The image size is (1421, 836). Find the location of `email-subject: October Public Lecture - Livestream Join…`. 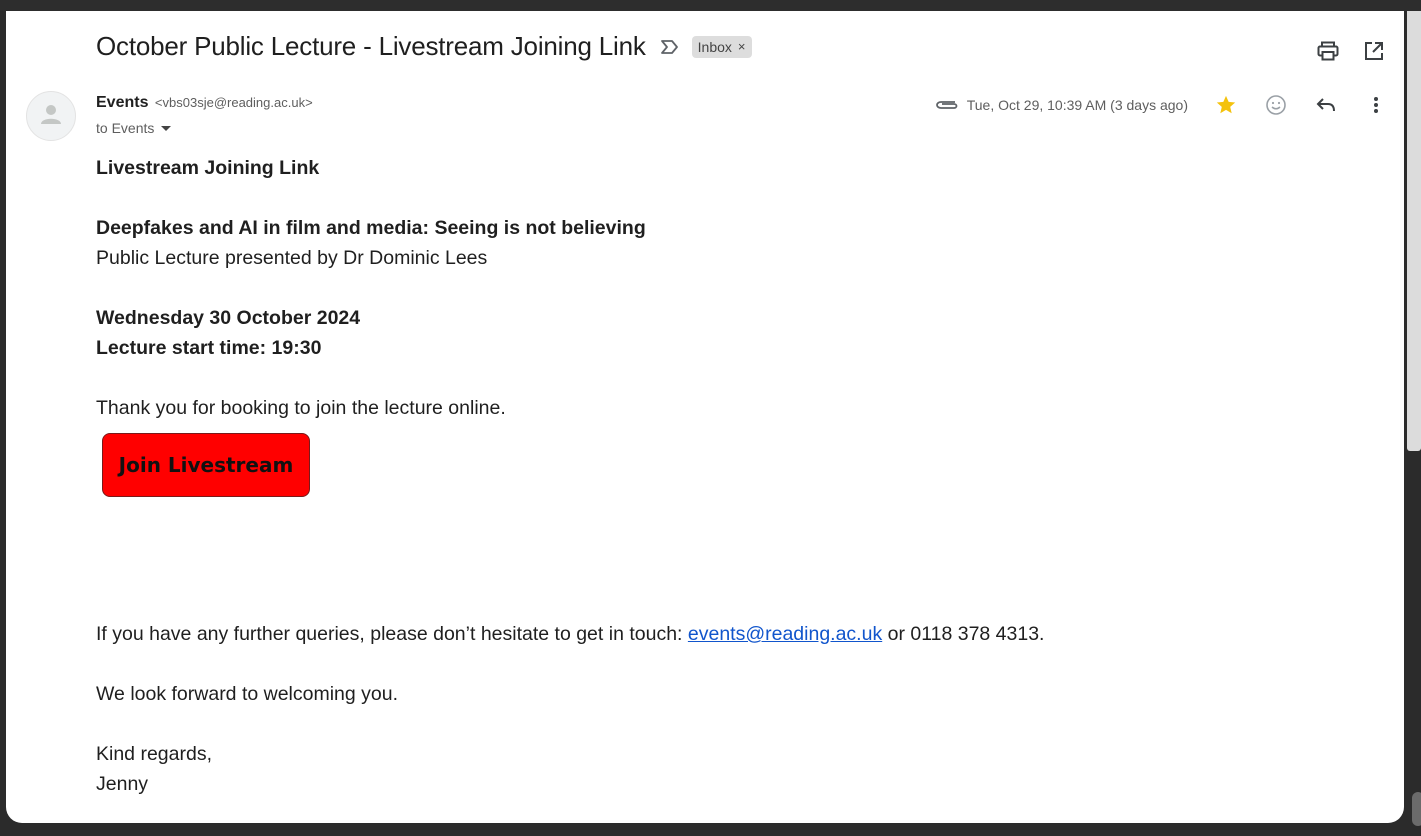

email-subject: October Public Lecture - Livestream Join… is located at coordinates (371, 46).